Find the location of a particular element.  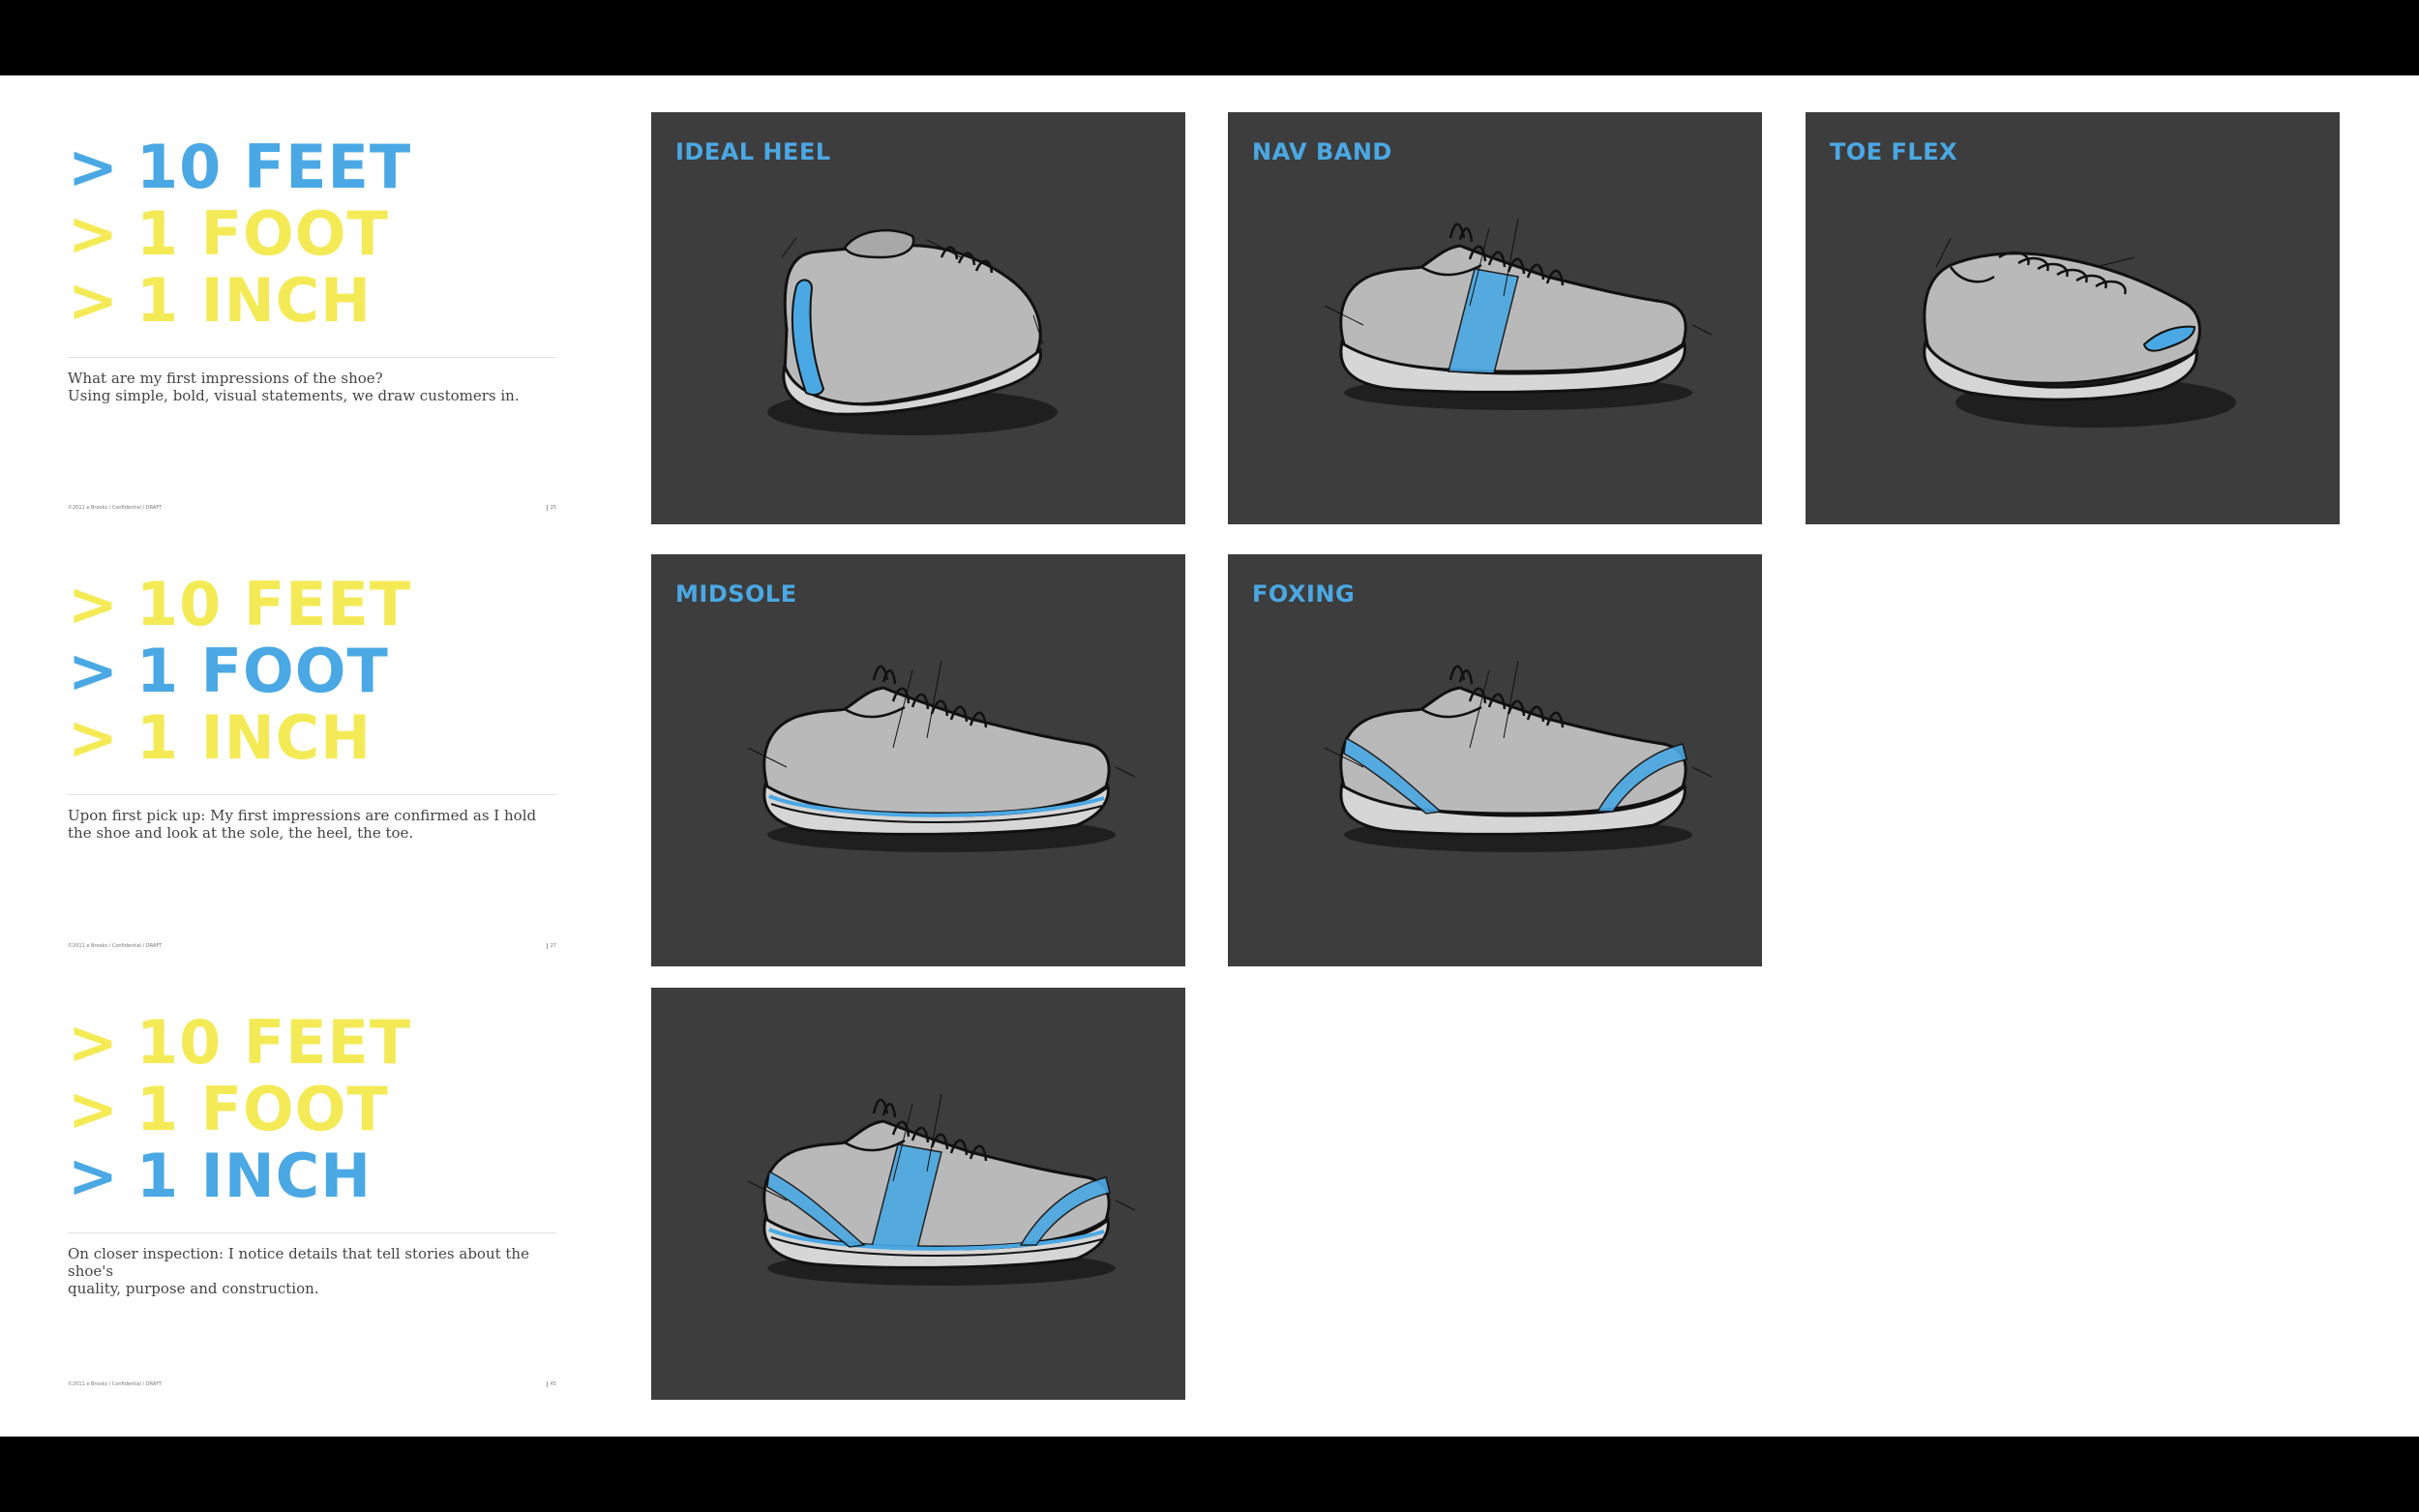

panel-label: NAV BAND is located at coordinates (1322, 152).